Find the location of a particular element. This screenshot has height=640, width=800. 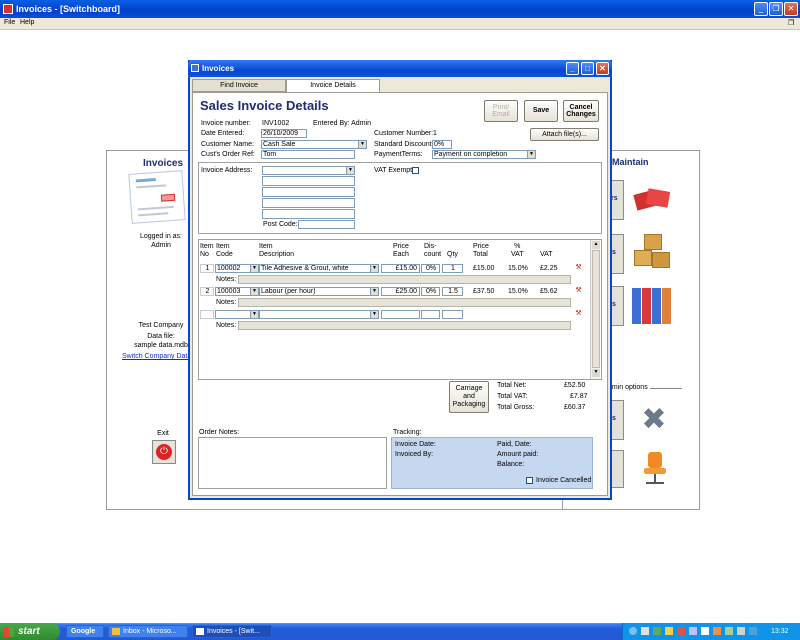

col-price-total: Price Total is located at coordinates (481, 250).